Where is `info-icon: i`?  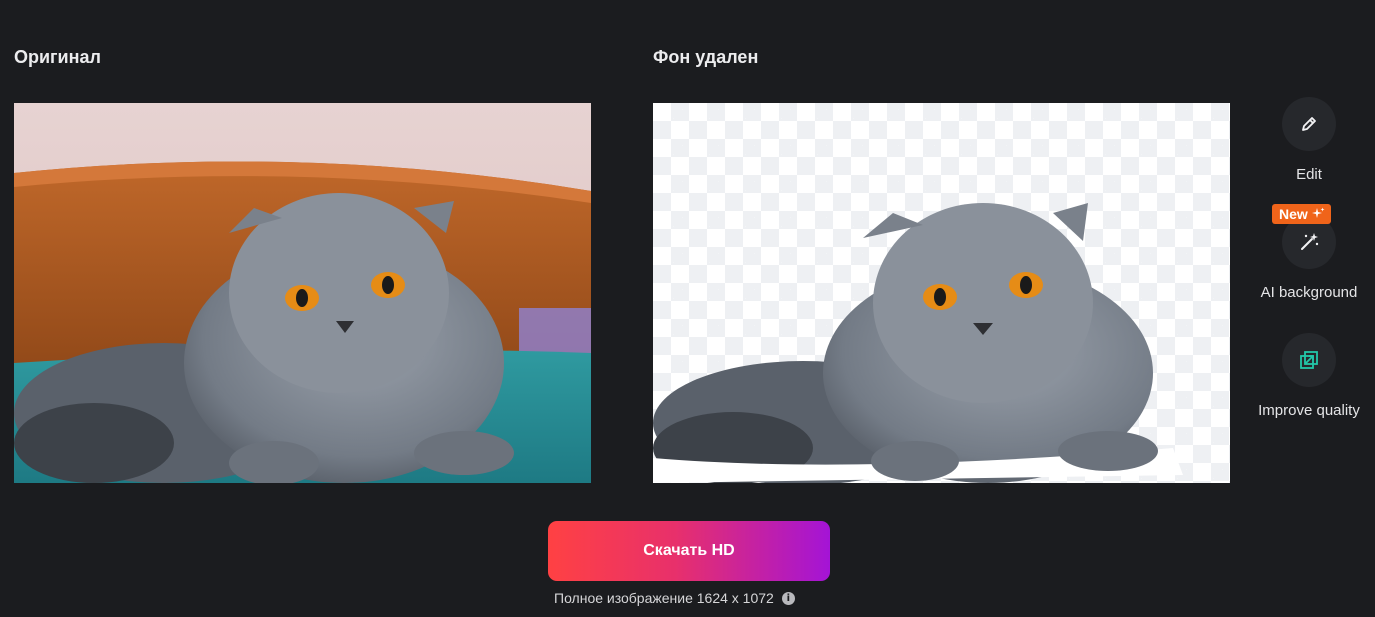 info-icon: i is located at coordinates (788, 598).